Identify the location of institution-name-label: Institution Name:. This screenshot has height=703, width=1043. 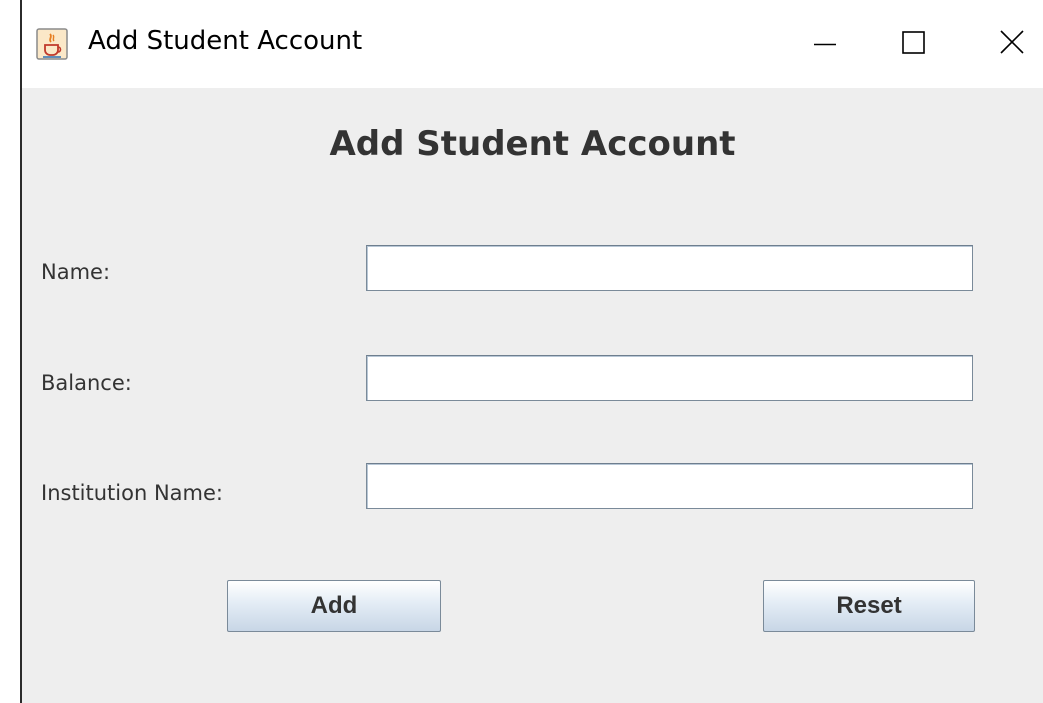
(132, 493).